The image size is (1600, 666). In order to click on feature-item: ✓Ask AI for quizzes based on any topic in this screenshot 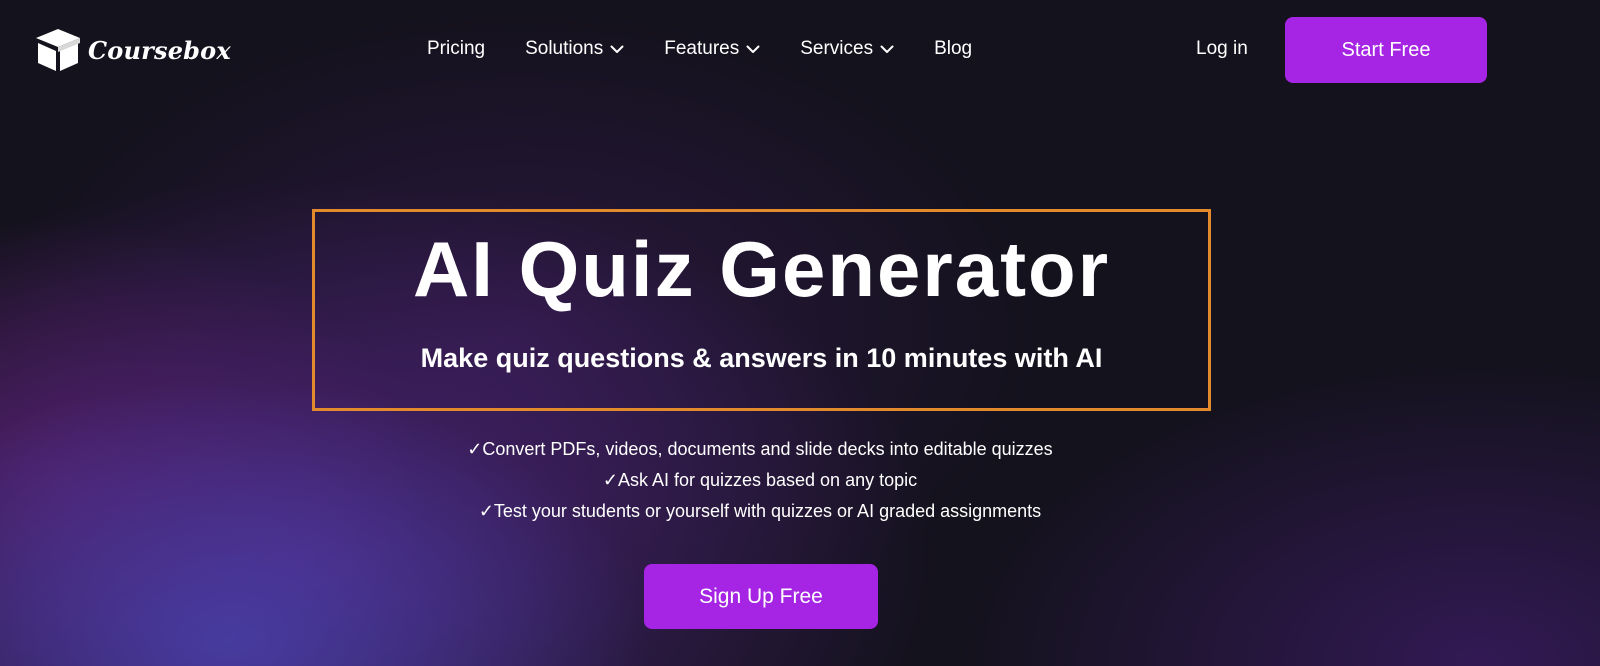, I will do `click(760, 480)`.